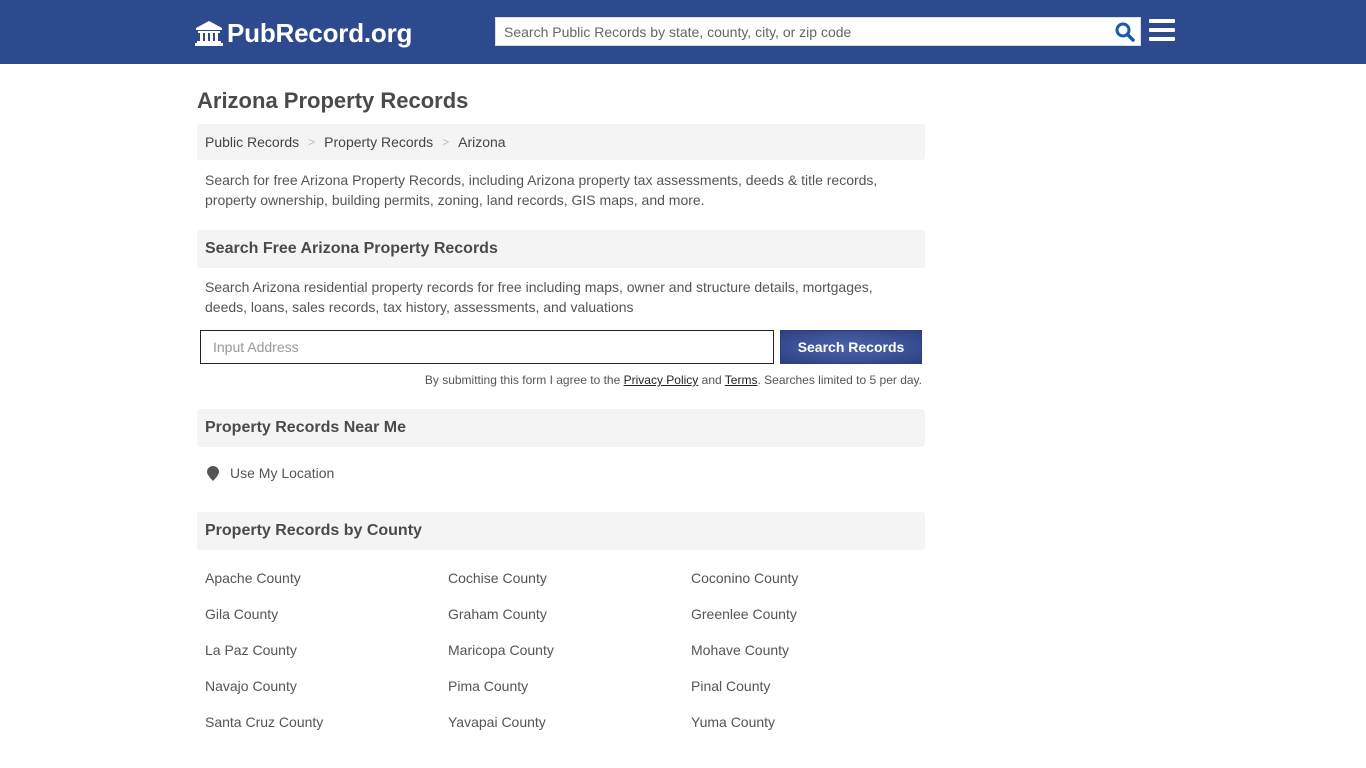  What do you see at coordinates (561, 249) in the screenshot?
I see `search-section-heading: Search Free Arizona Property Records` at bounding box center [561, 249].